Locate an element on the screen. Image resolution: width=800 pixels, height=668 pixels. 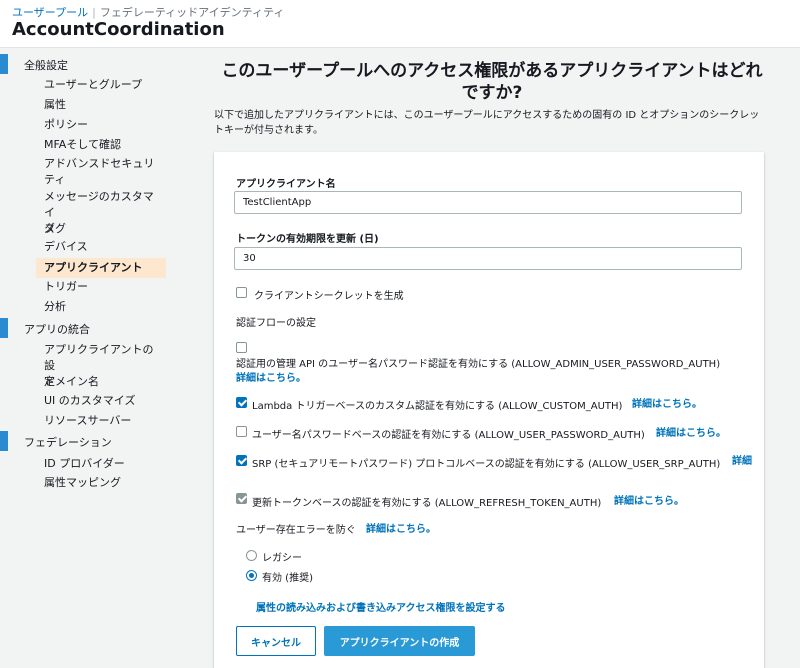
sidebar-item-triggers: トリガー is located at coordinates (104, 287).